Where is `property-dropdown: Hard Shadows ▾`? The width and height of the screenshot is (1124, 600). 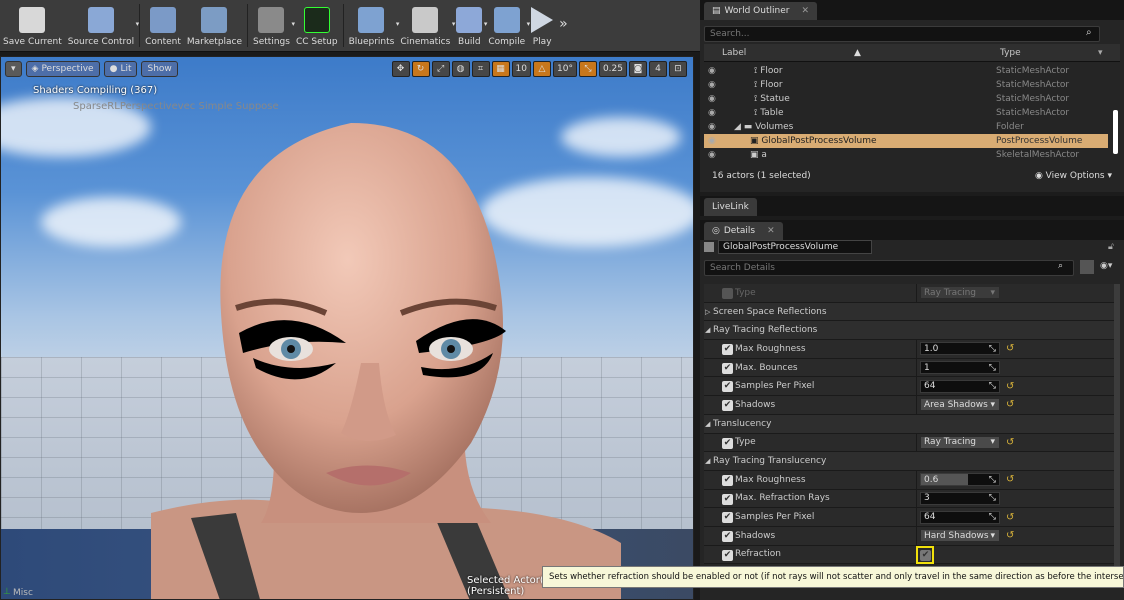
property-dropdown: Hard Shadows ▾ is located at coordinates (960, 536).